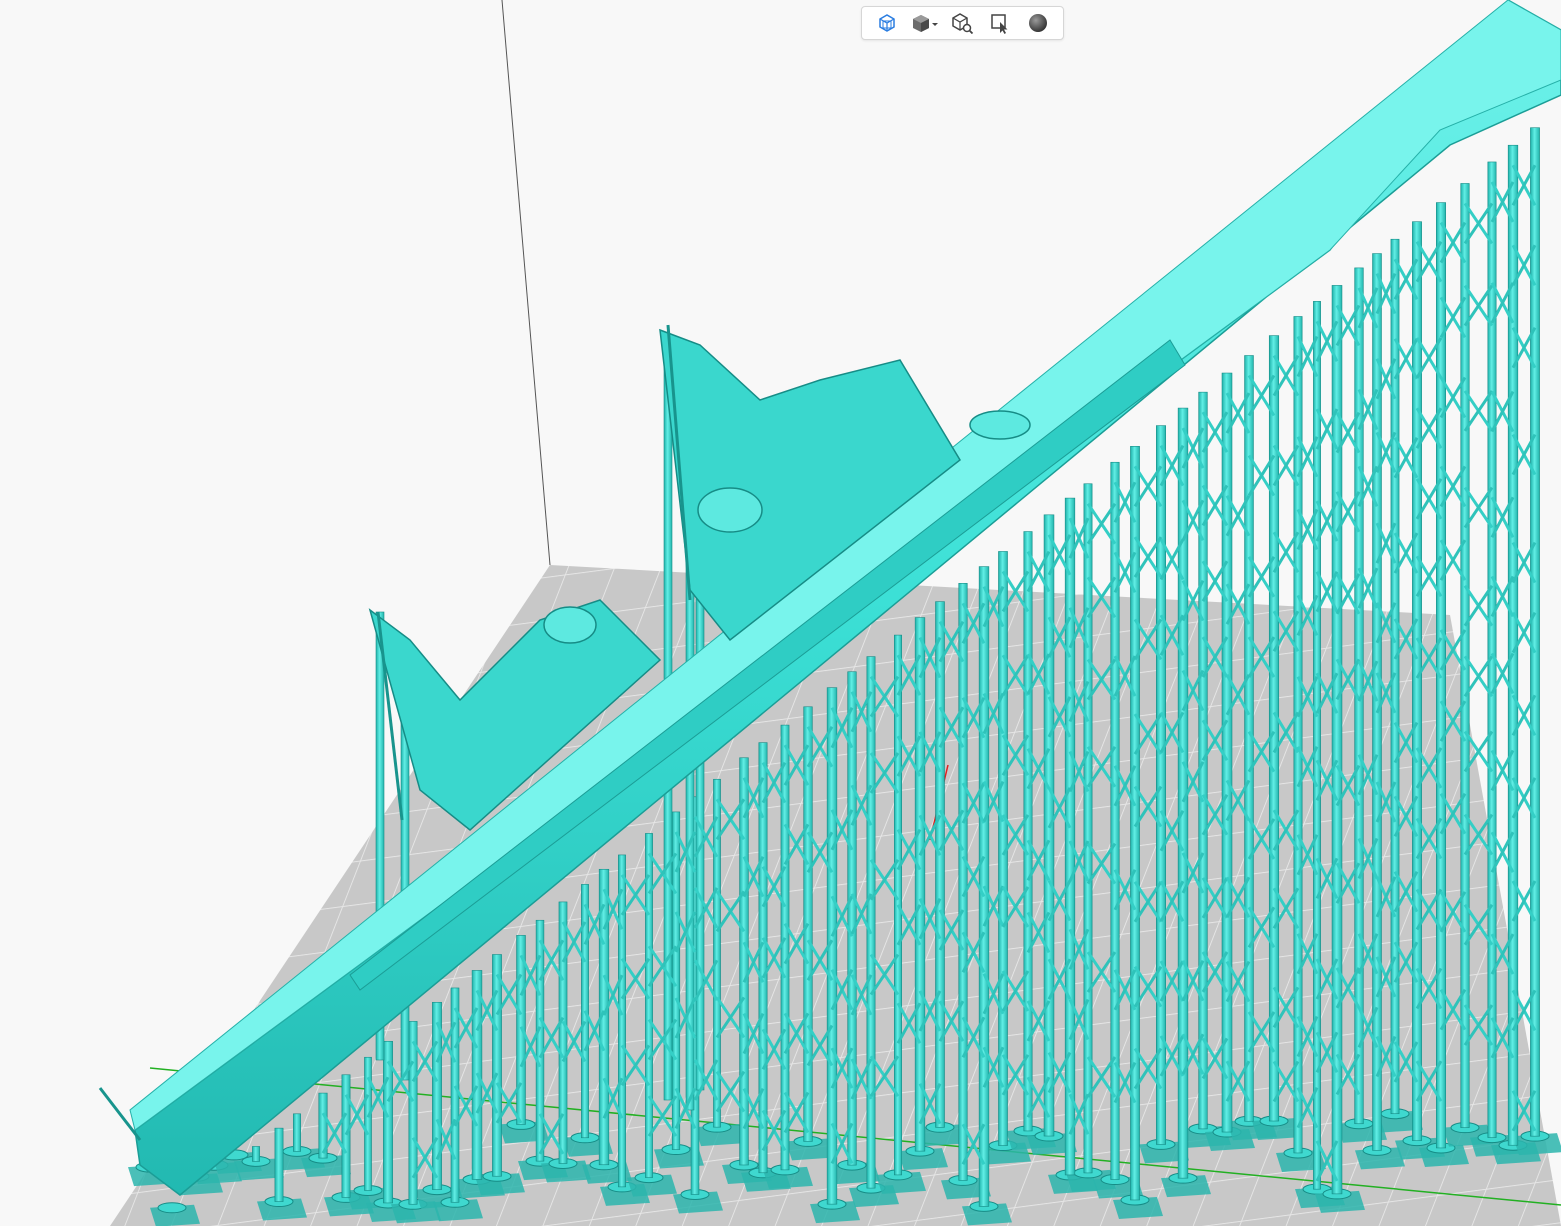  I want to click on select-tool-button, so click(1000, 23).